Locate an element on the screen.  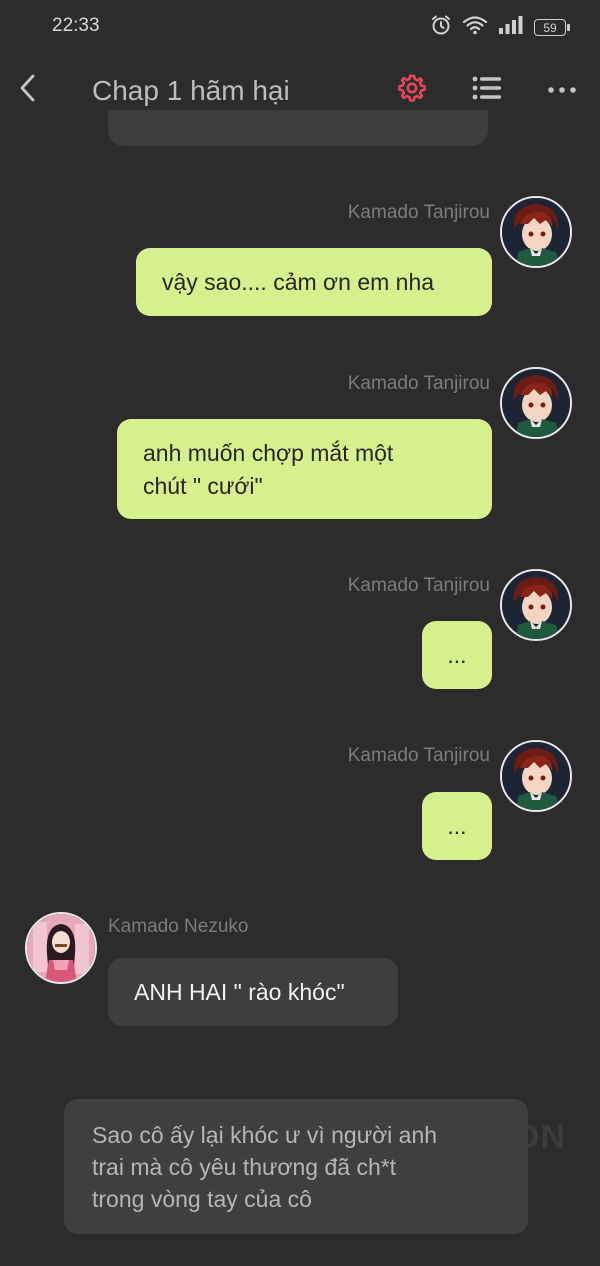
more-icon is located at coordinates (562, 90).